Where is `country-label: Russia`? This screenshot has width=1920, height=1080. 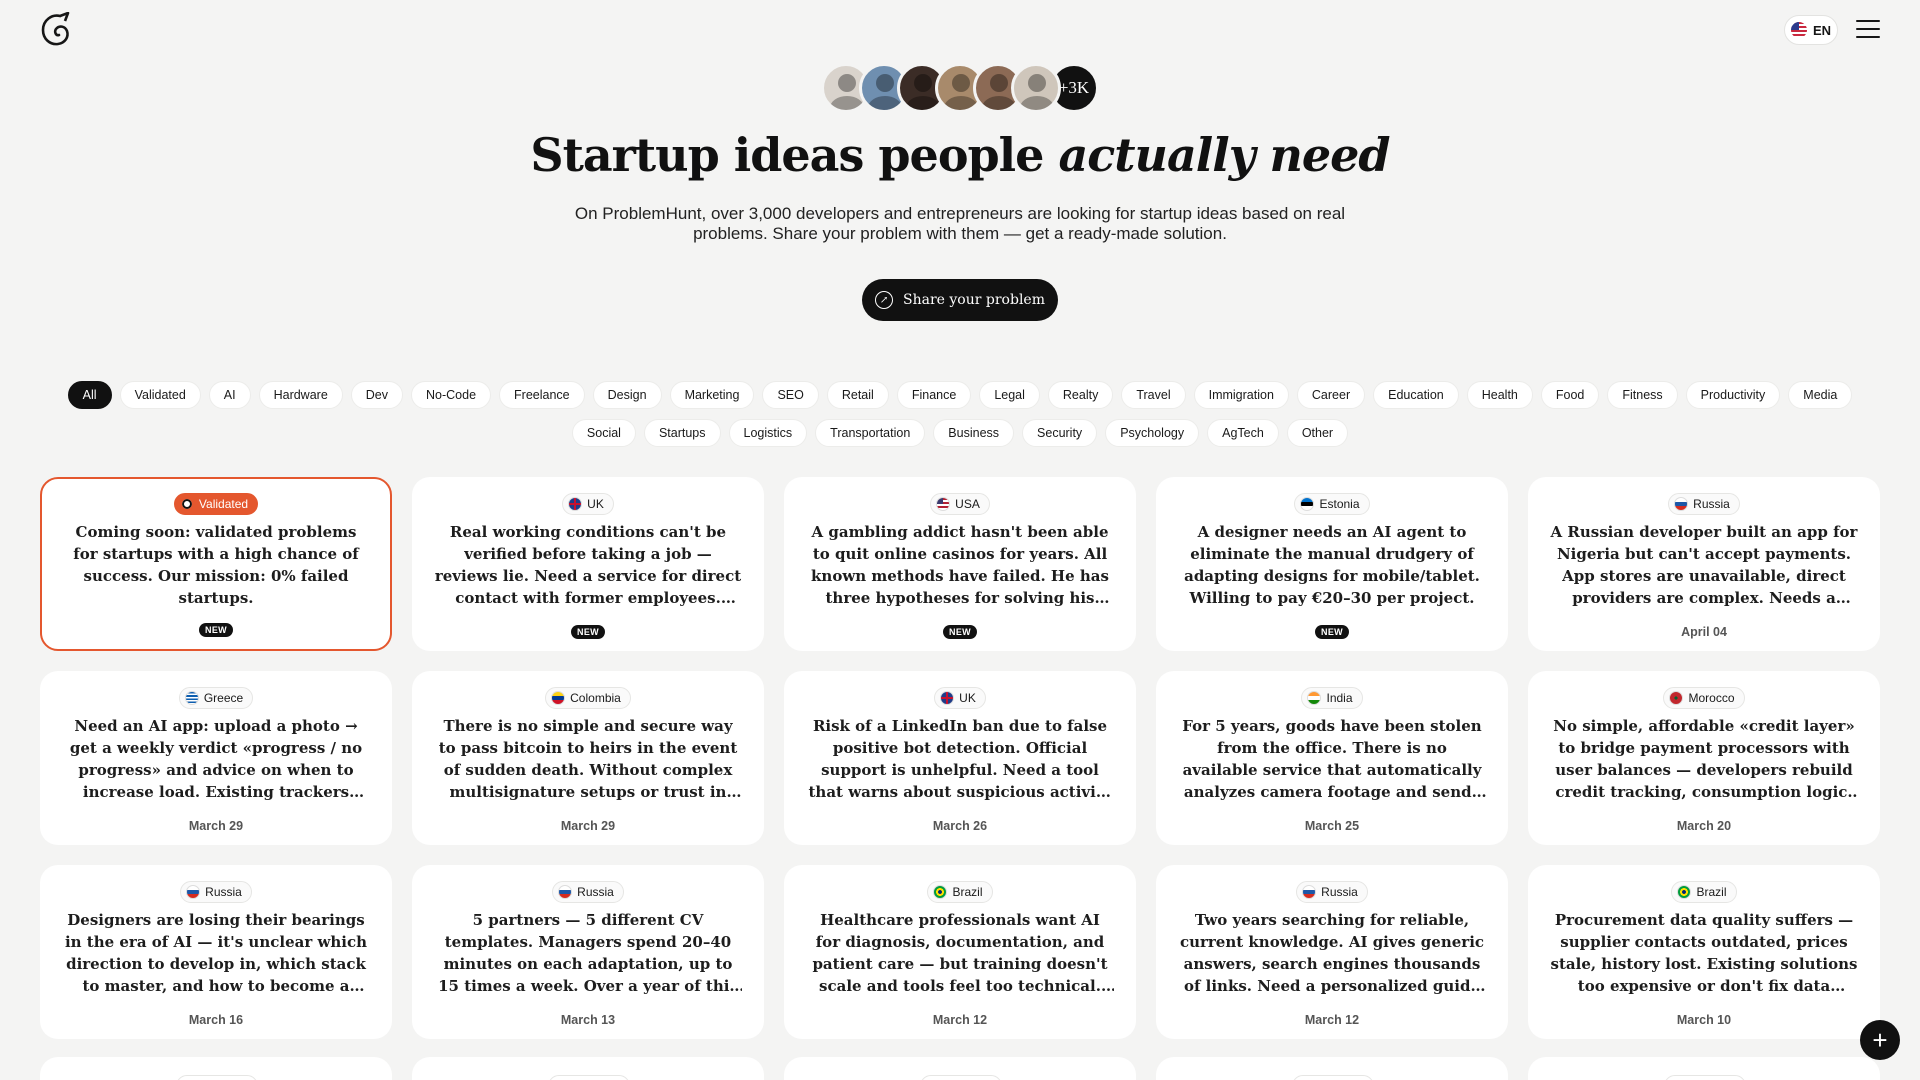
country-label: Russia is located at coordinates (1339, 892).